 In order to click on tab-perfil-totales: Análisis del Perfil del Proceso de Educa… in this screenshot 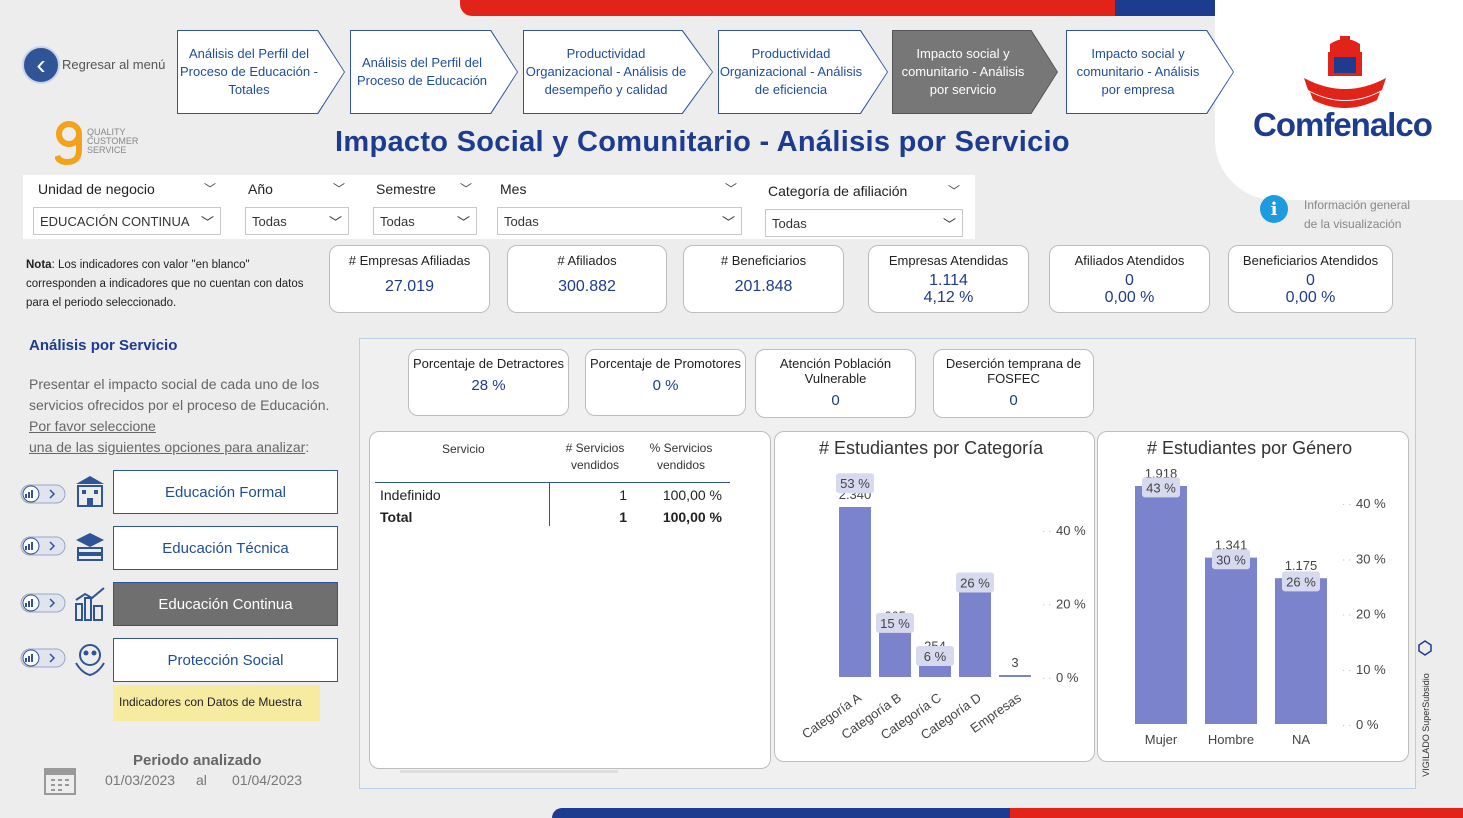, I will do `click(261, 72)`.